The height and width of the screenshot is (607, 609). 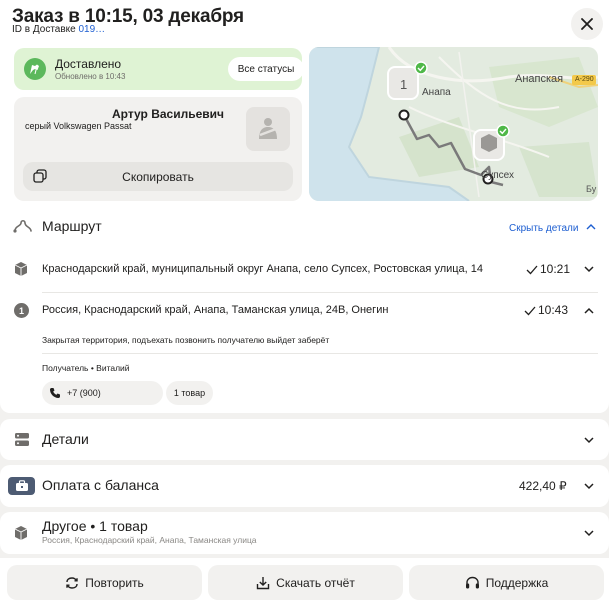 I want to click on status-updated: Обновлено в 10:43, so click(x=90, y=76).